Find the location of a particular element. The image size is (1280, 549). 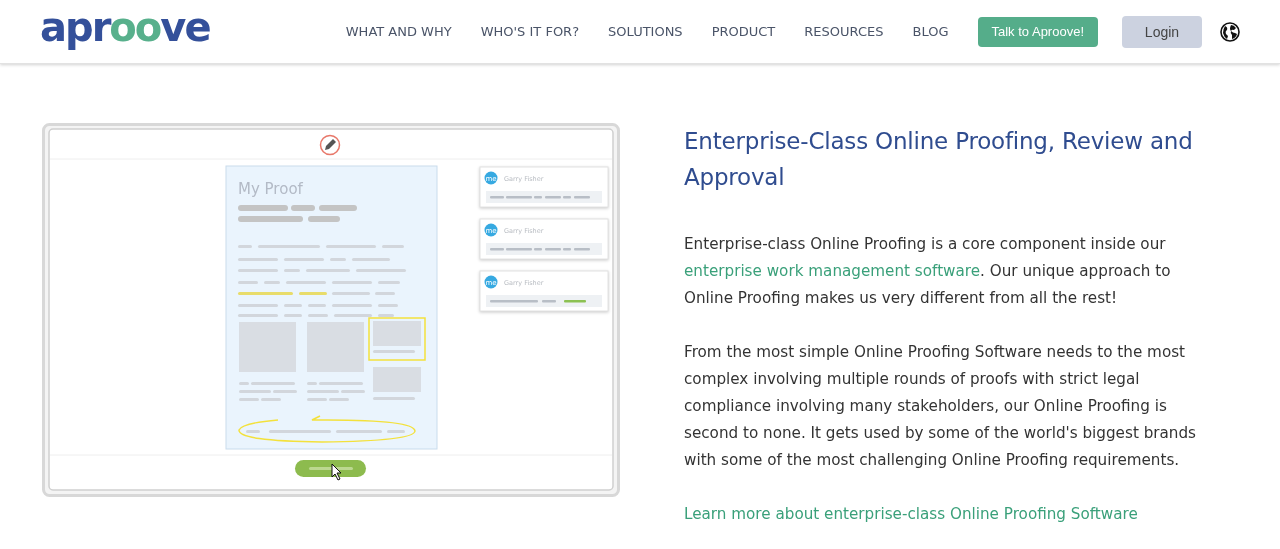

globe-icon is located at coordinates (1230, 31).